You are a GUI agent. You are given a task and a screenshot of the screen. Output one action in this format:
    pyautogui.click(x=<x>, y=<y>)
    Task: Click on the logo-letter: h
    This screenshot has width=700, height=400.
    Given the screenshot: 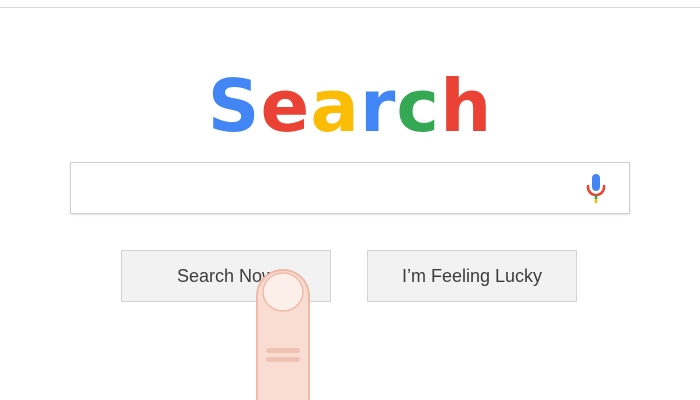 What is the action you would take?
    pyautogui.click(x=466, y=106)
    